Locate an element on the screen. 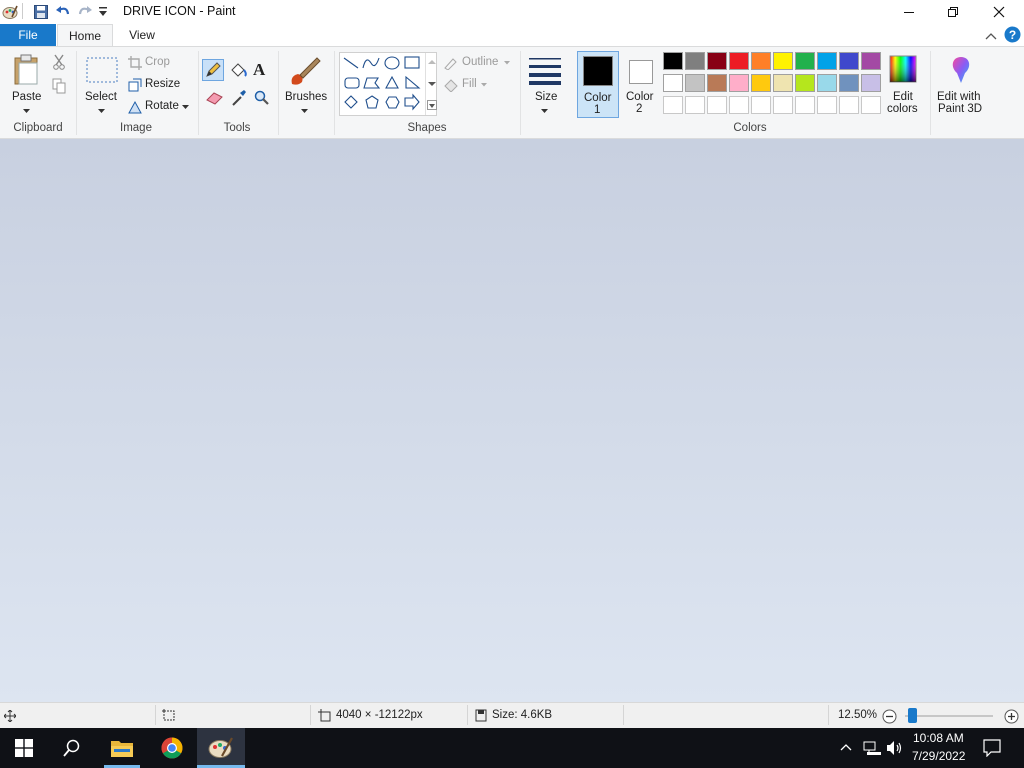 The width and height of the screenshot is (1024, 768). image-dimensions-icon is located at coordinates (324, 715).